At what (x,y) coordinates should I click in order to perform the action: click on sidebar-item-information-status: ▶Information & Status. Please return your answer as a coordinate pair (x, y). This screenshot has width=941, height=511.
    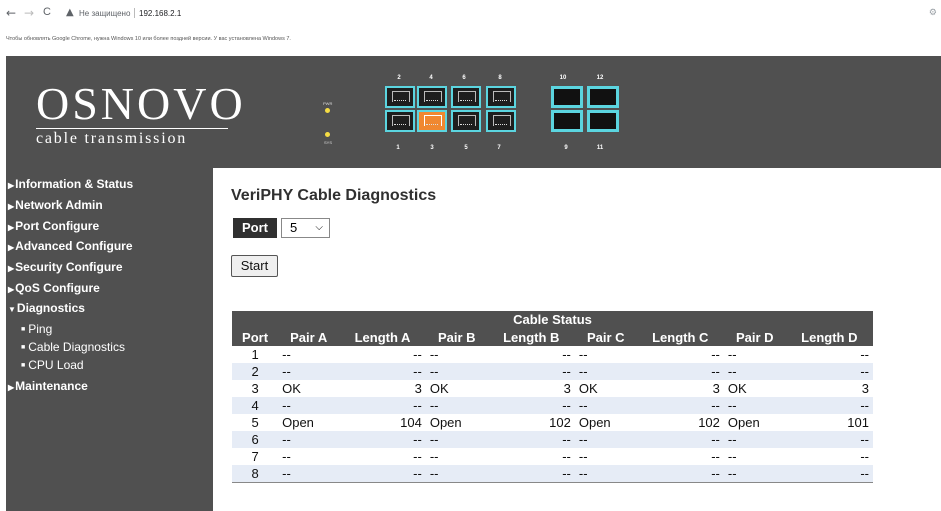
    Looking at the image, I should click on (70, 184).